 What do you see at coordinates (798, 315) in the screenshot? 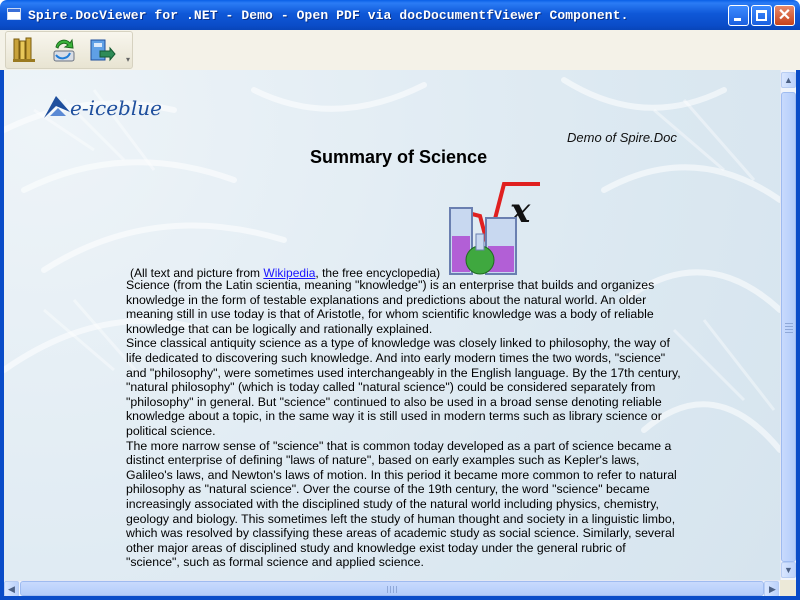
I see `window-frame-right` at bounding box center [798, 315].